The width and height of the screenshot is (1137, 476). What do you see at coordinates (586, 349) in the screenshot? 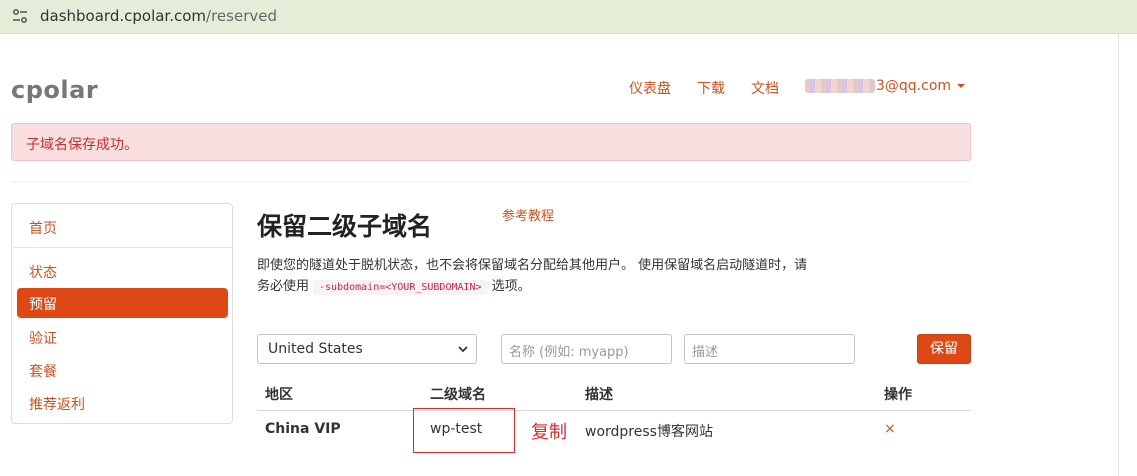
I see `name-input: 名称 (例如: myapp)` at bounding box center [586, 349].